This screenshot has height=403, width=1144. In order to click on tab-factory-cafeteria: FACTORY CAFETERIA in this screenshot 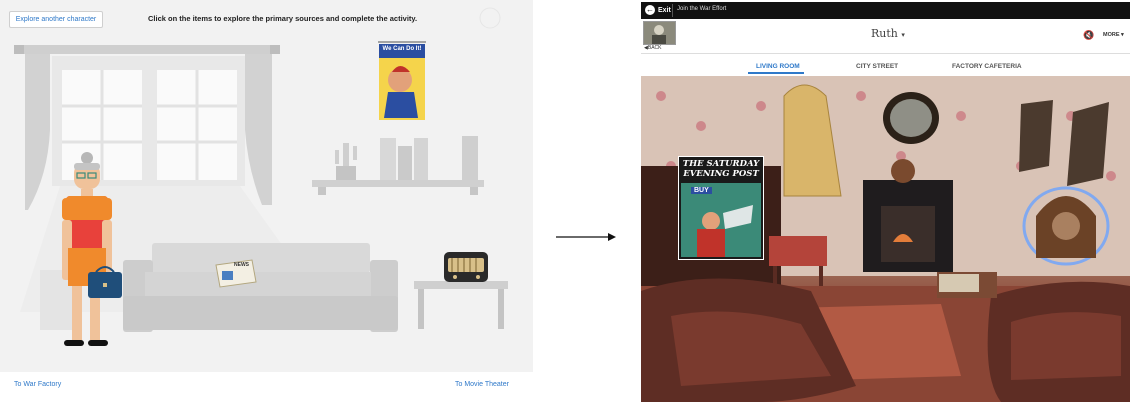, I will do `click(987, 66)`.